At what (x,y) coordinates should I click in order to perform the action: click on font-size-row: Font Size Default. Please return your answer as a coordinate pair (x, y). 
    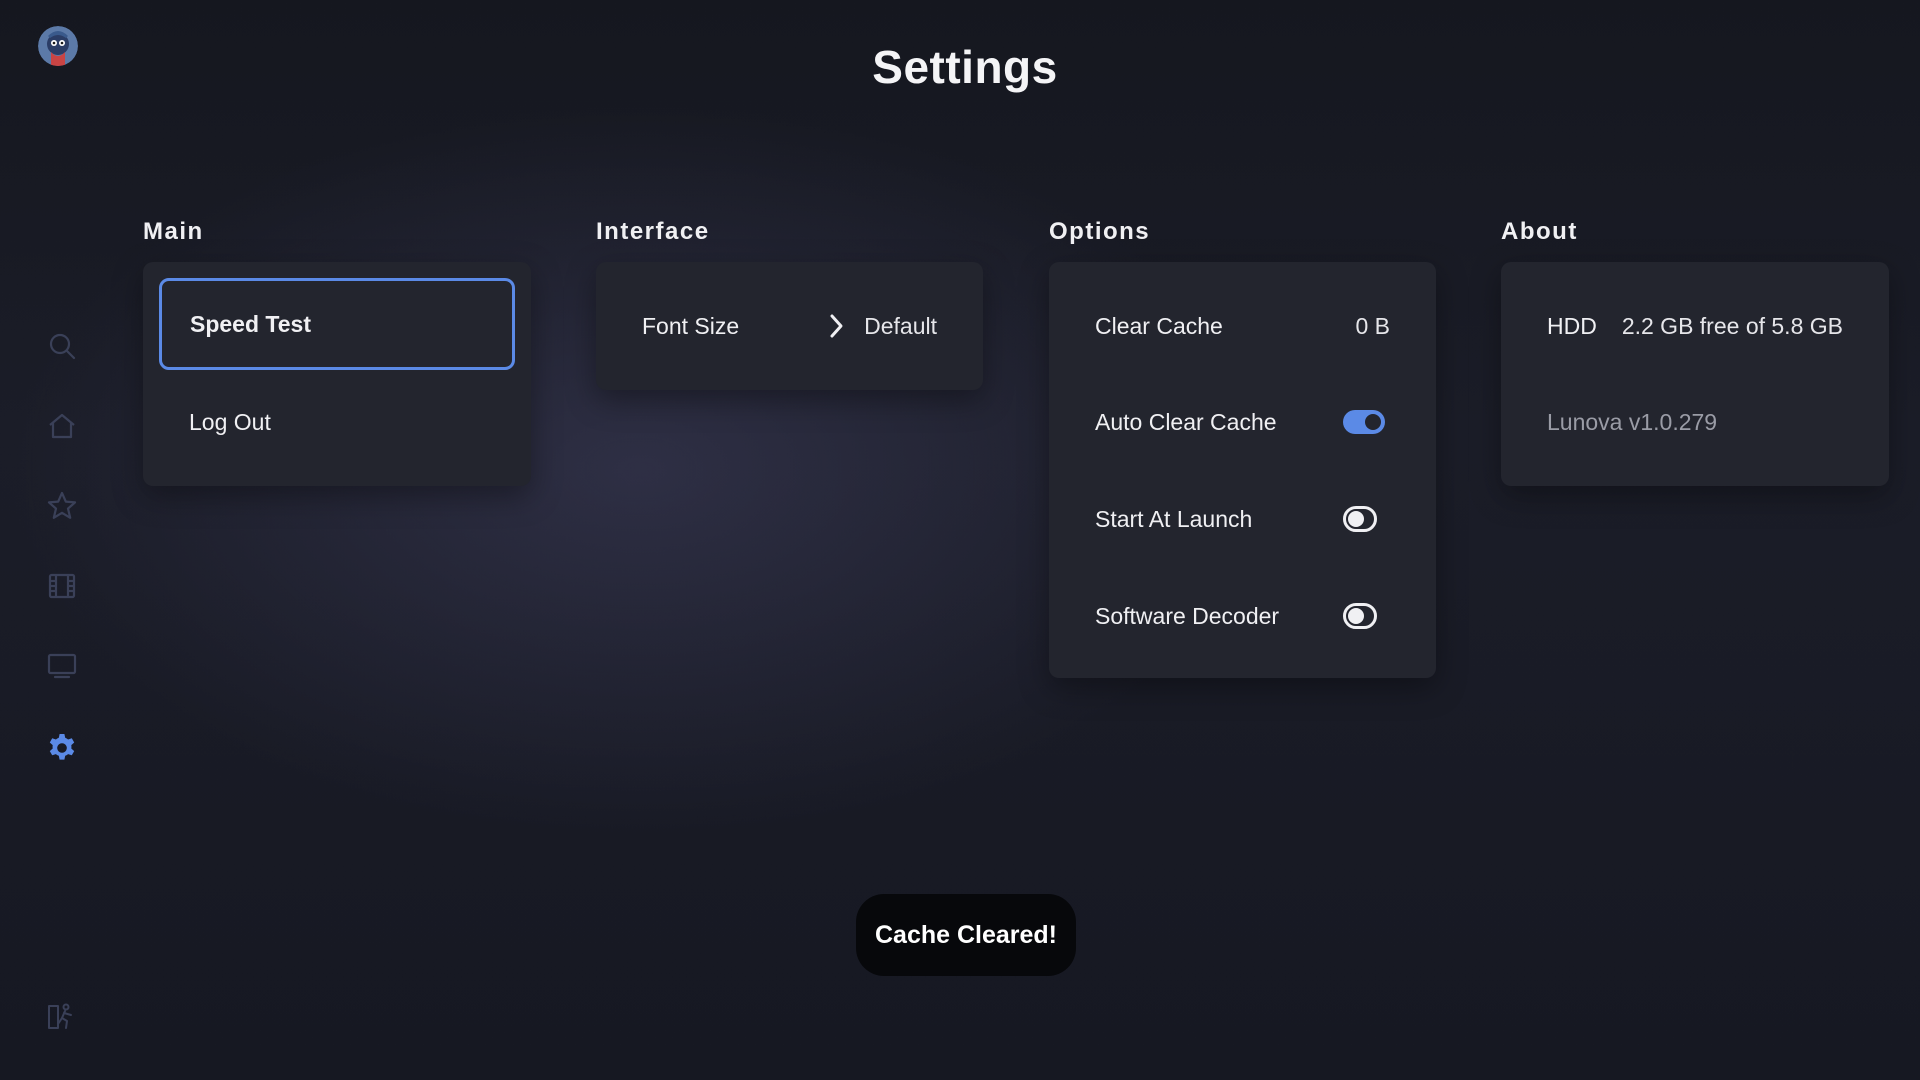
    Looking at the image, I should click on (789, 326).